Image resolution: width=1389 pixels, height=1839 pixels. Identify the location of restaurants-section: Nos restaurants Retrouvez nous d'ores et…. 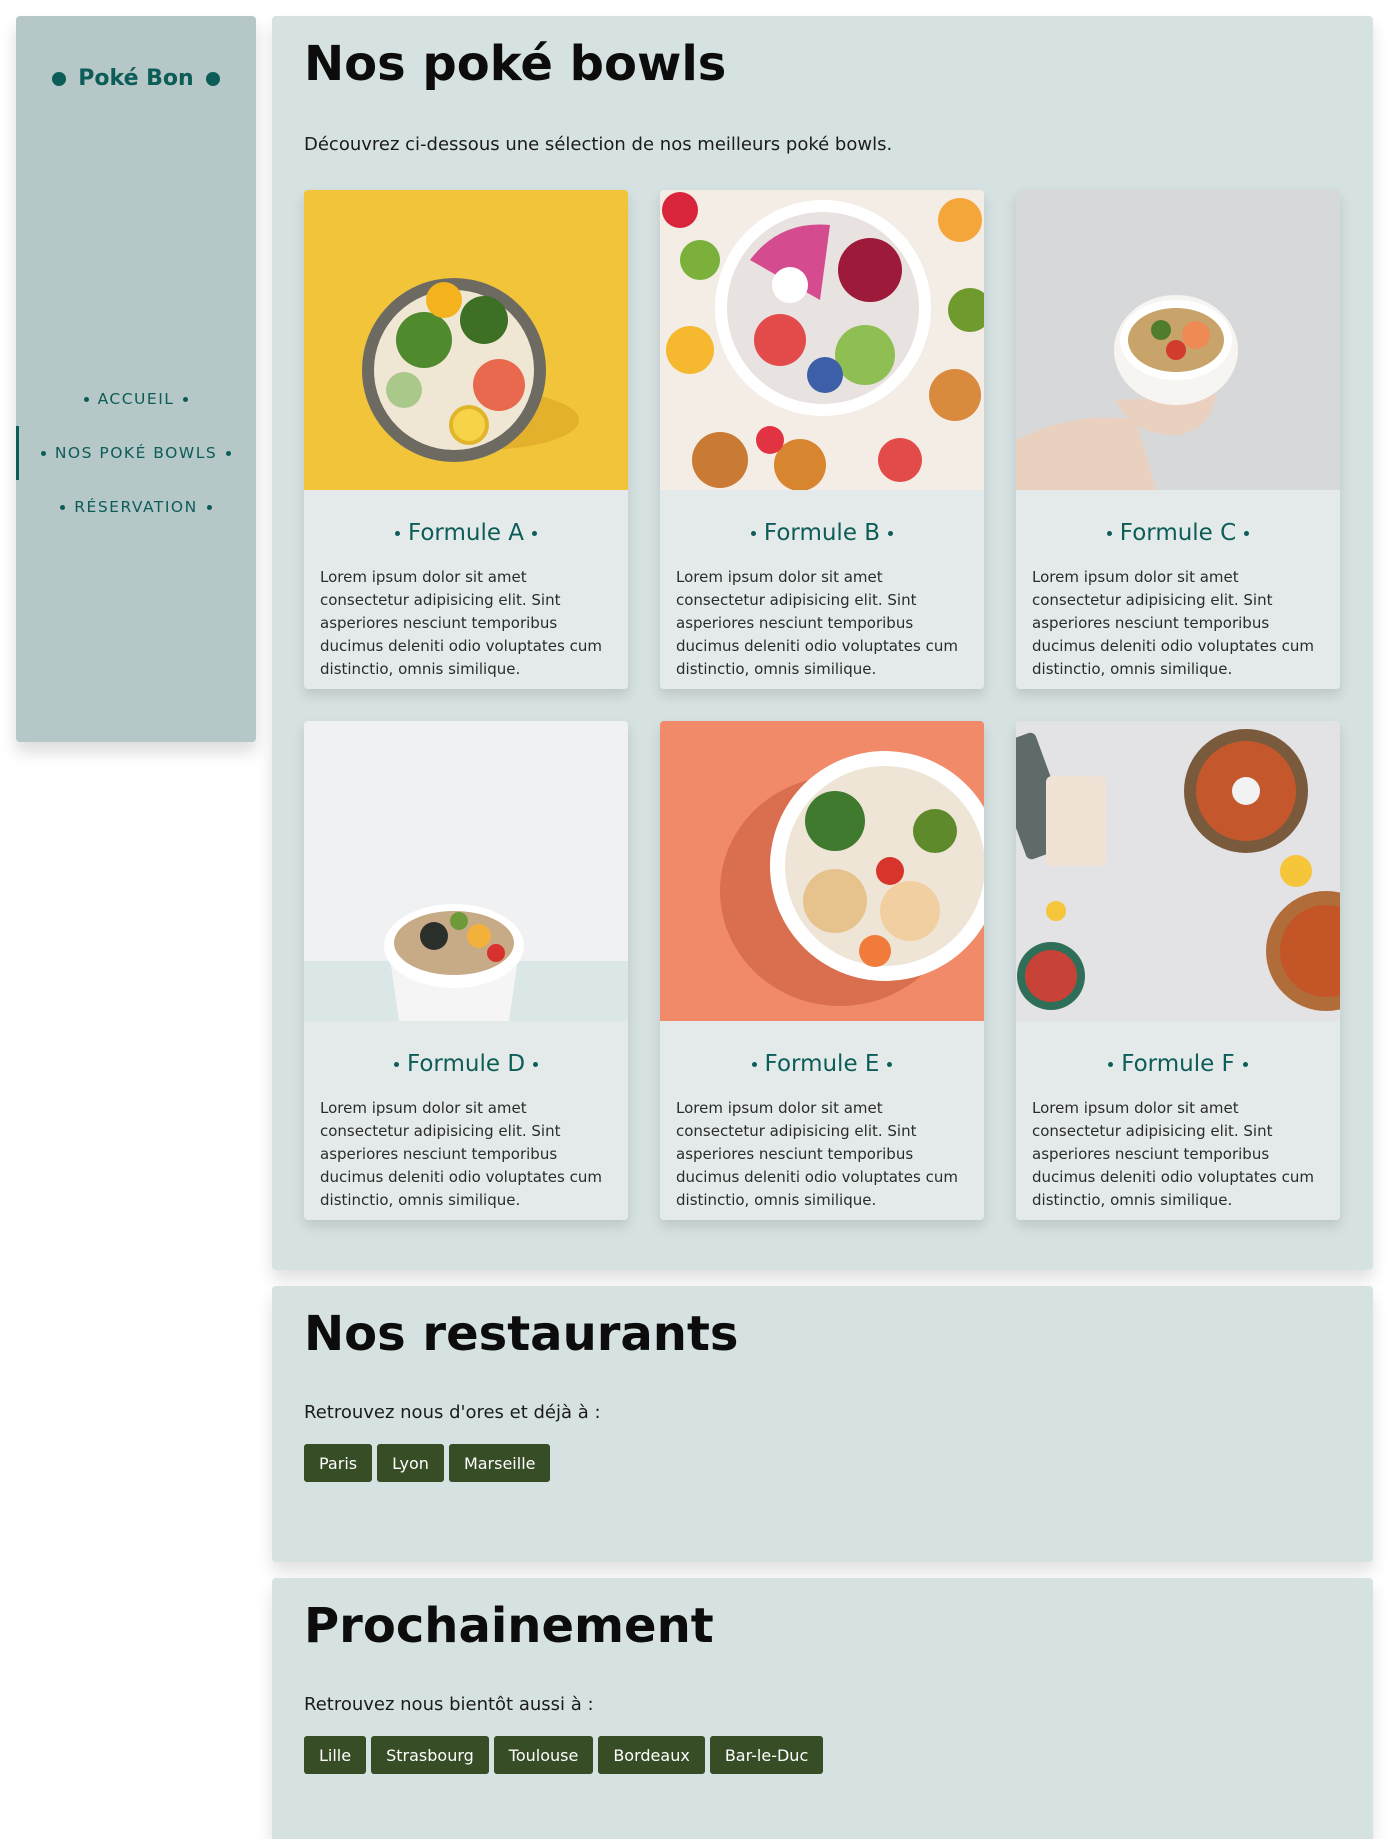
(822, 1424).